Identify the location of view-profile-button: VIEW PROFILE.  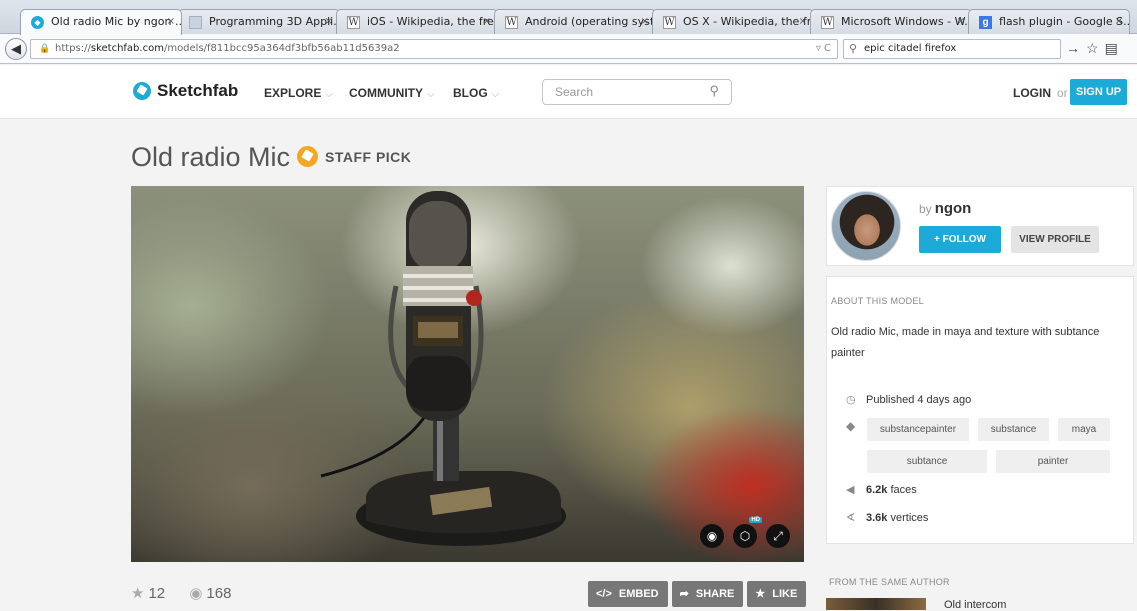
(1055, 239).